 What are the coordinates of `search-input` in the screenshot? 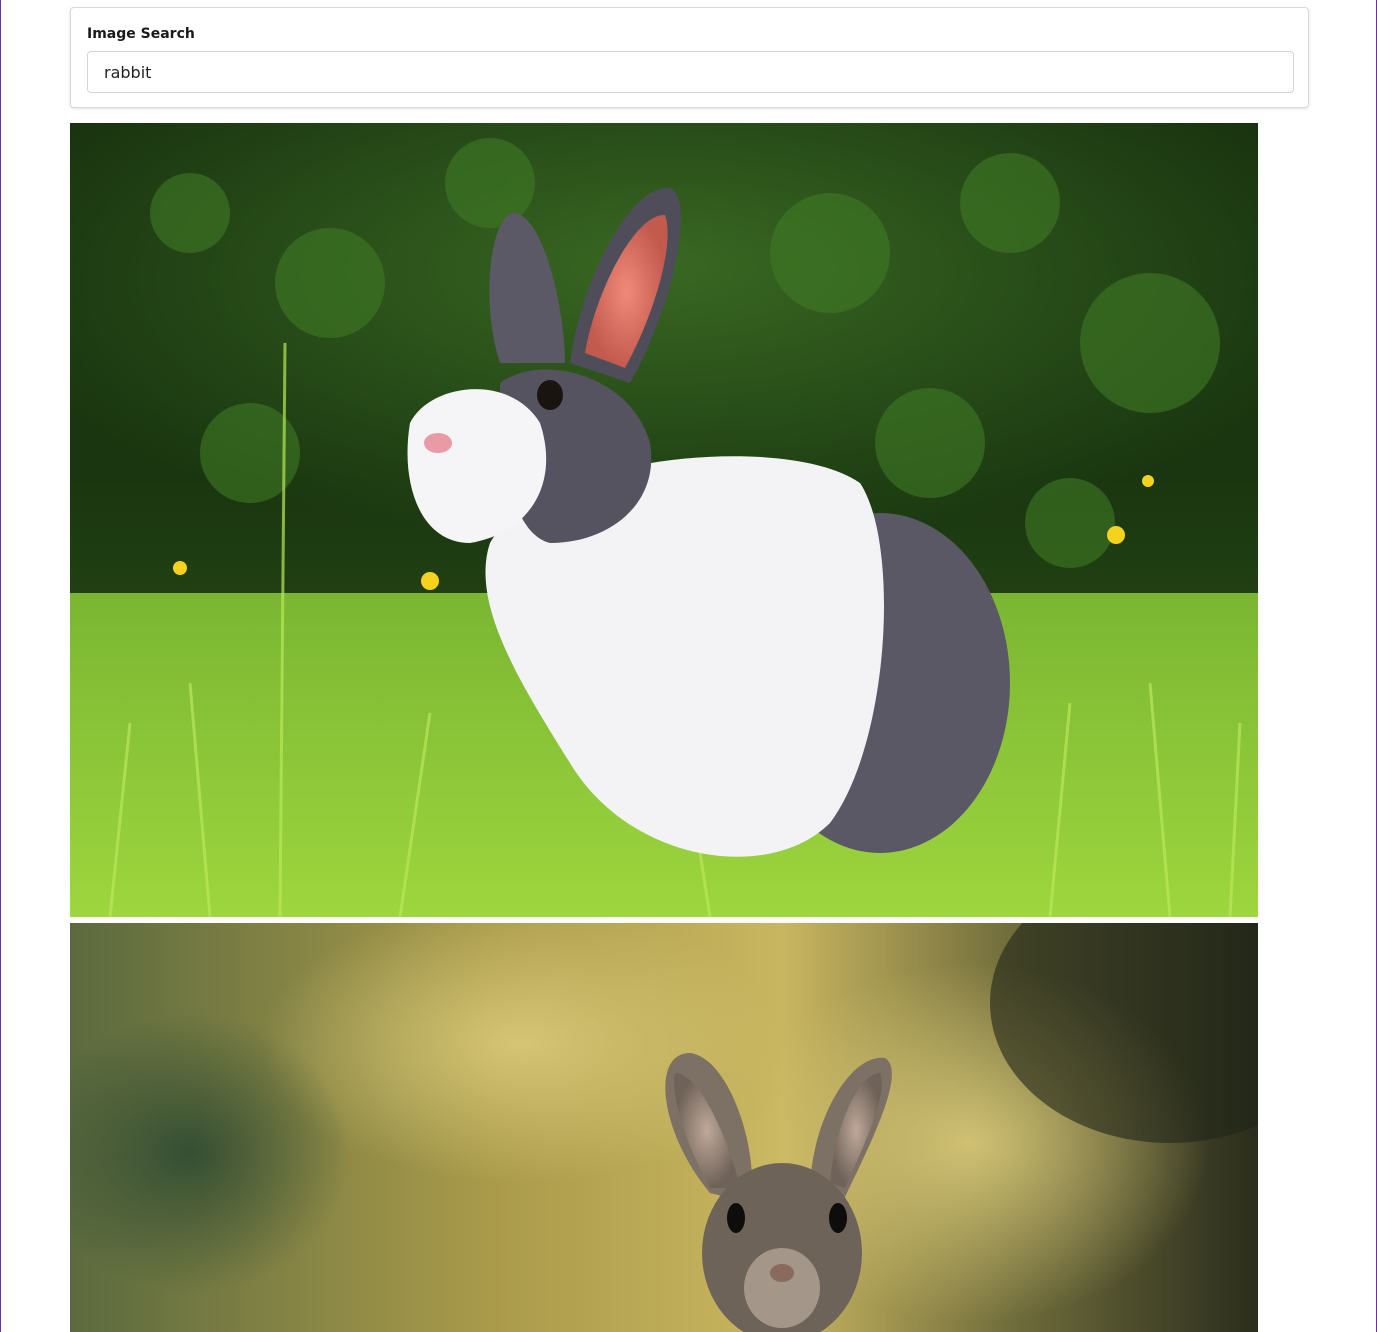 It's located at (690, 72).